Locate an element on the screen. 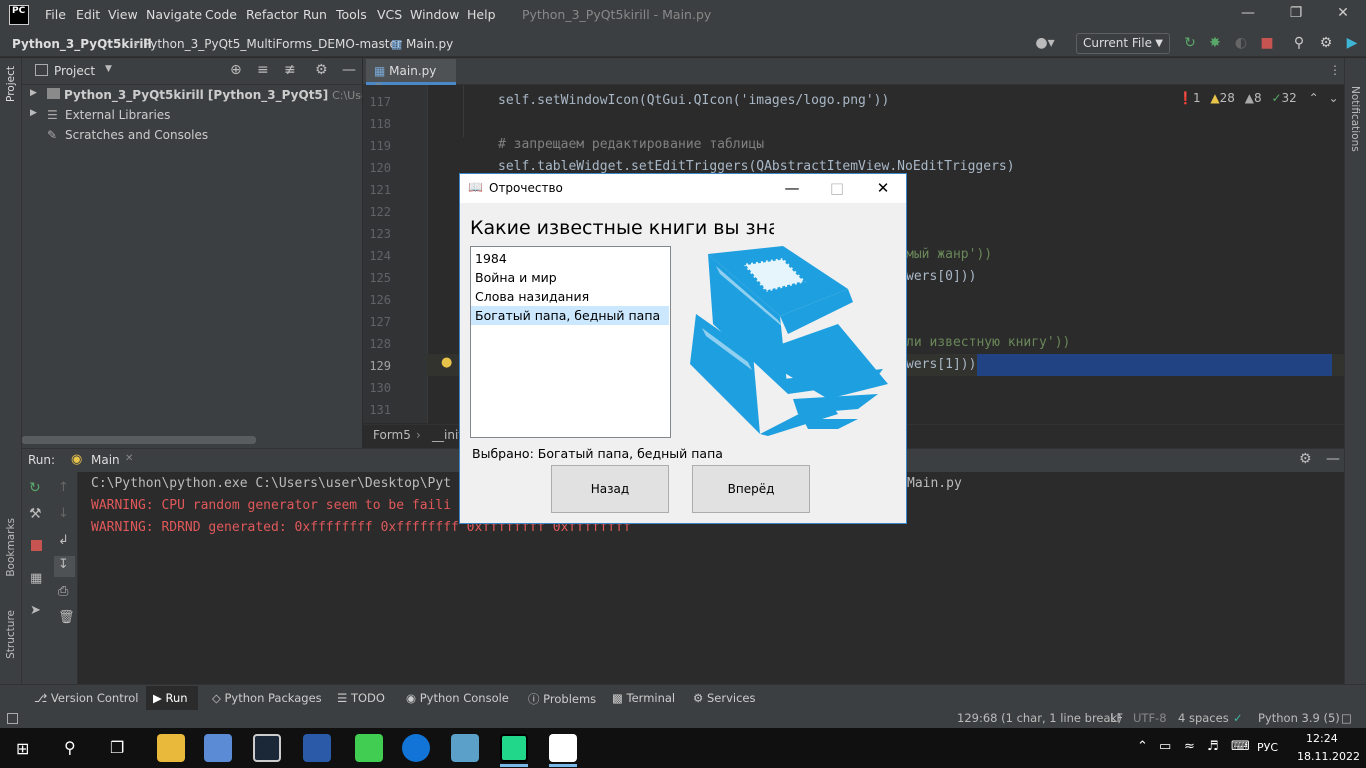  tab-python-packages: ◇ Python Packages is located at coordinates (267, 698).